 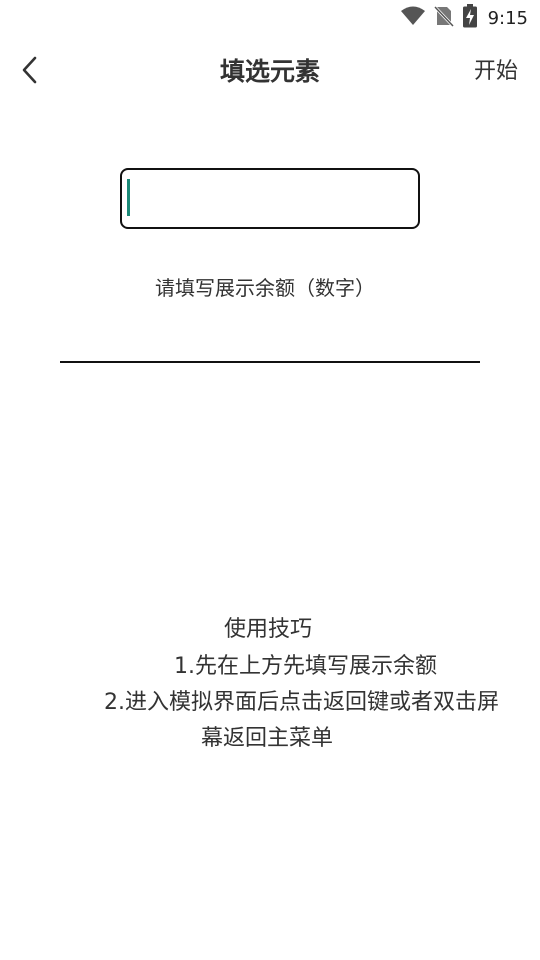 I want to click on back-button, so click(x=30, y=72).